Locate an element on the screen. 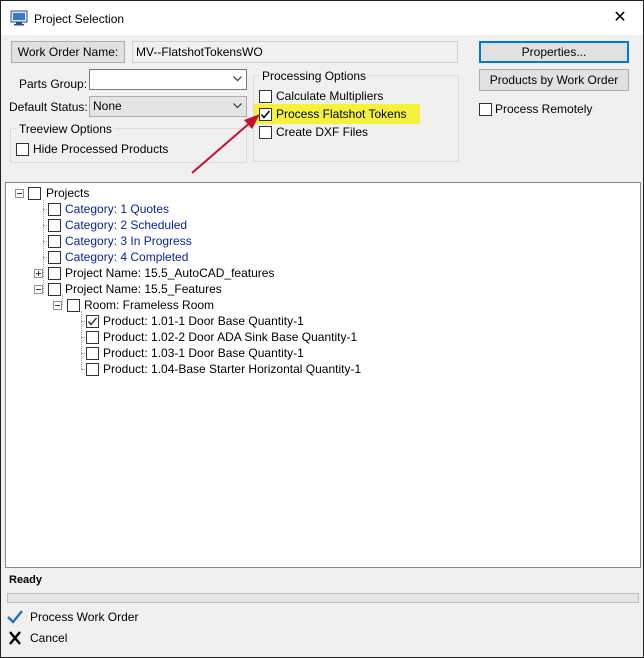  hide-processed-checkbox is located at coordinates (22, 149).